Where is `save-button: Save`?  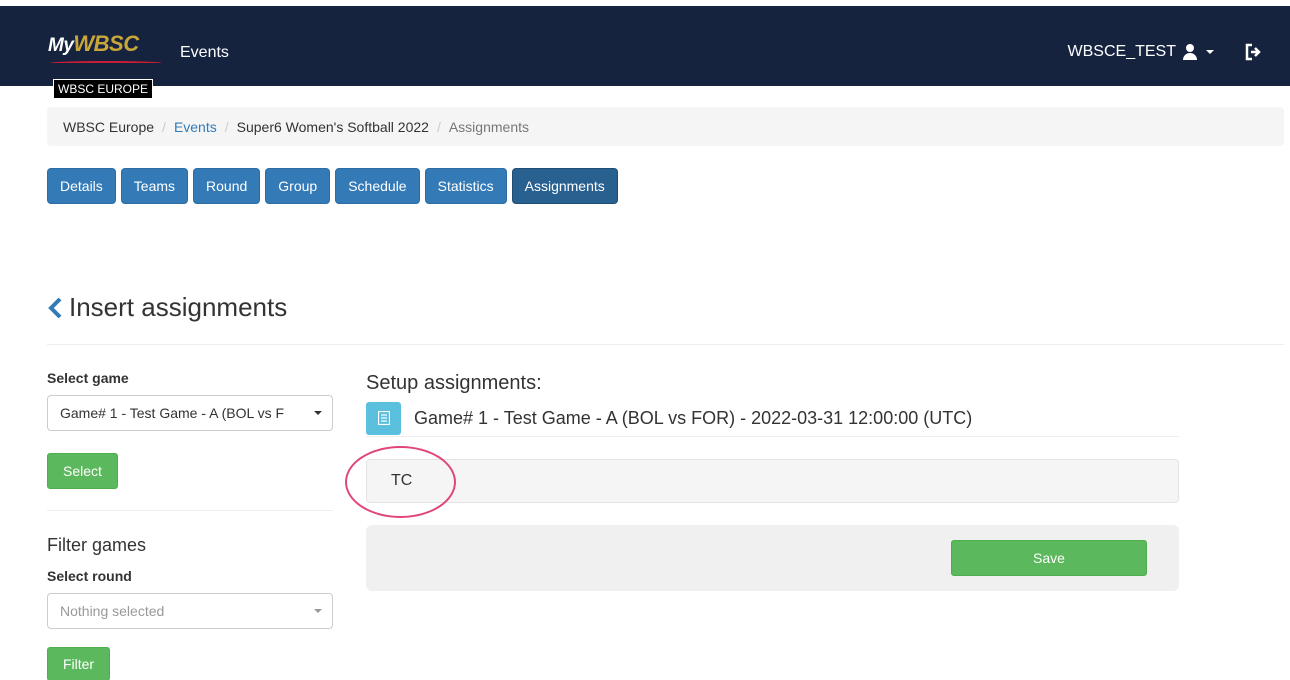 save-button: Save is located at coordinates (1049, 558).